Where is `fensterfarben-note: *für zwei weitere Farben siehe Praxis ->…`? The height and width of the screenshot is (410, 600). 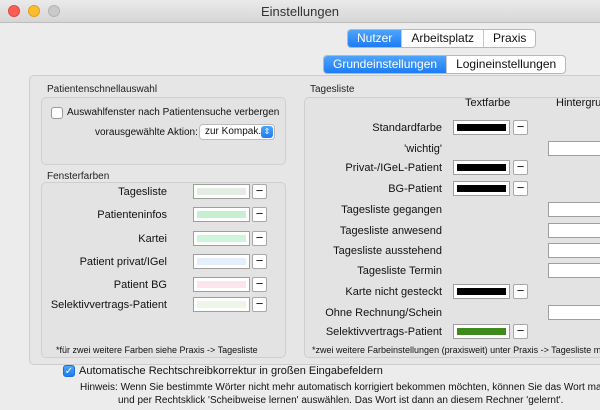
fensterfarben-note: *für zwei weitere Farben siehe Praxis ->… is located at coordinates (157, 350).